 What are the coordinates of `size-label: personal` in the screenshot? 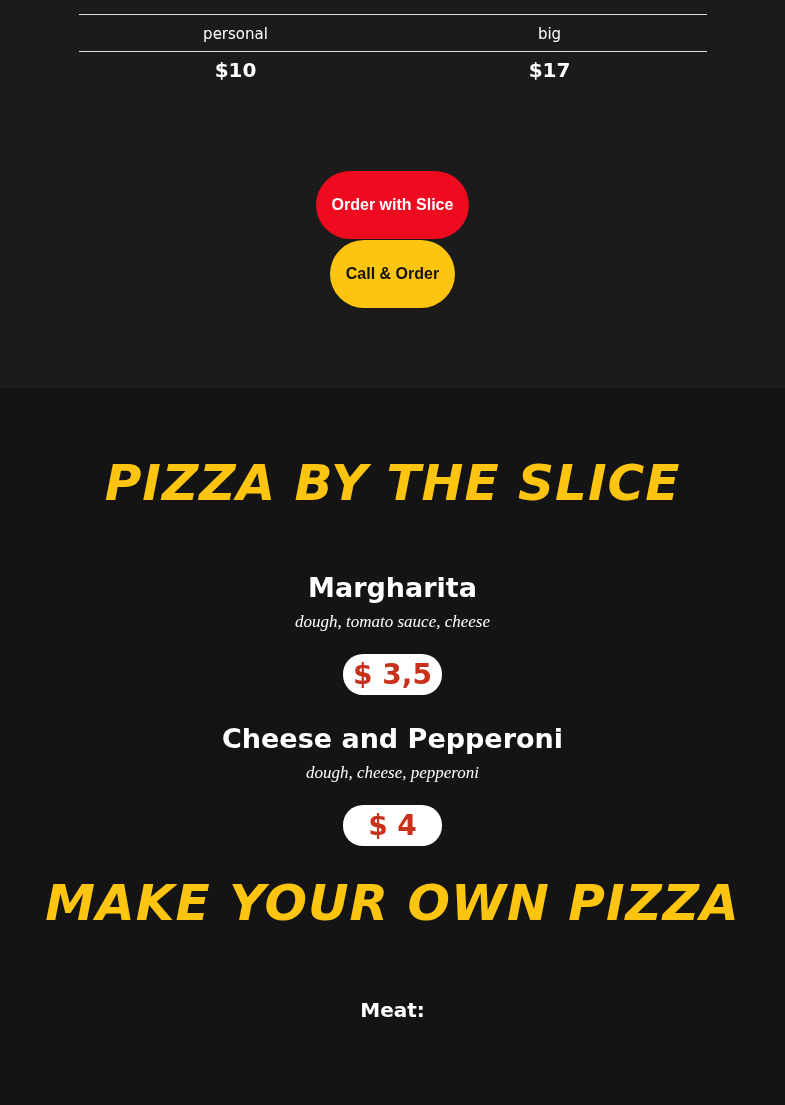 It's located at (235, 33).